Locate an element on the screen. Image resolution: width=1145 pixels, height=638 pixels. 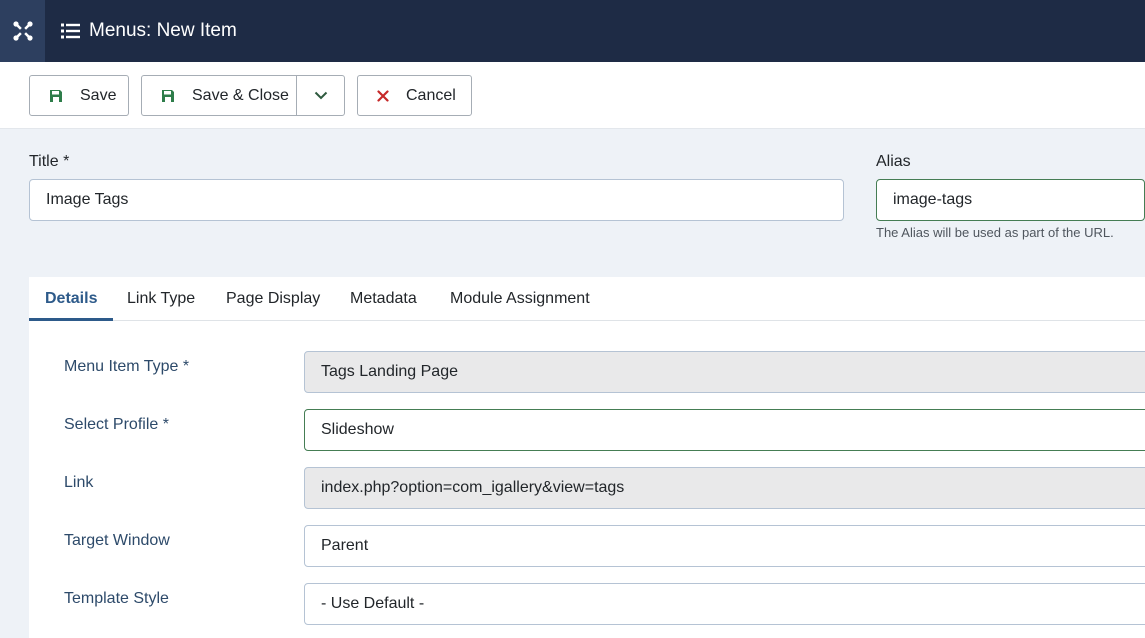
joomla-logo is located at coordinates (22, 31).